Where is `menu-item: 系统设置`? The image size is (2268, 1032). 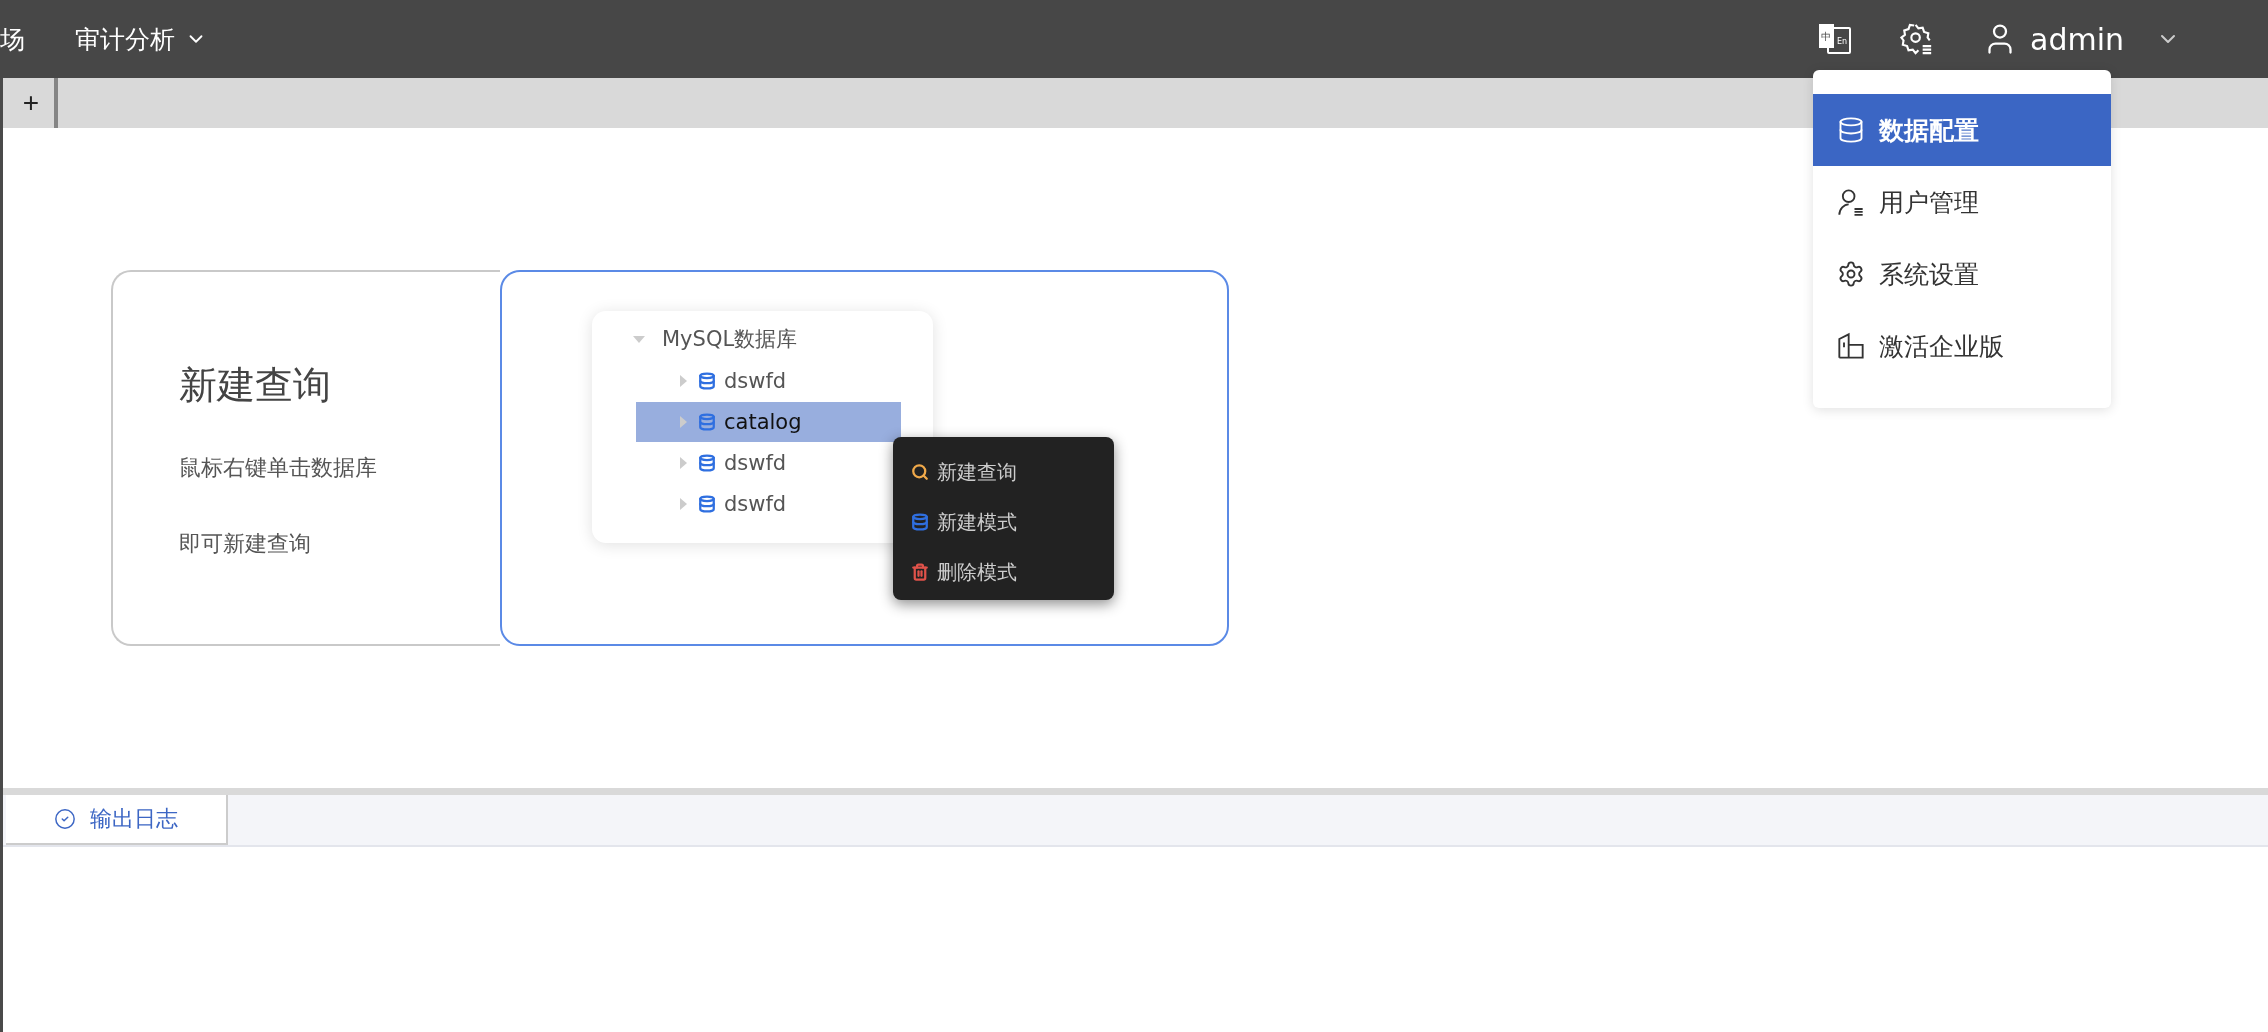
menu-item: 系统设置 is located at coordinates (1962, 274).